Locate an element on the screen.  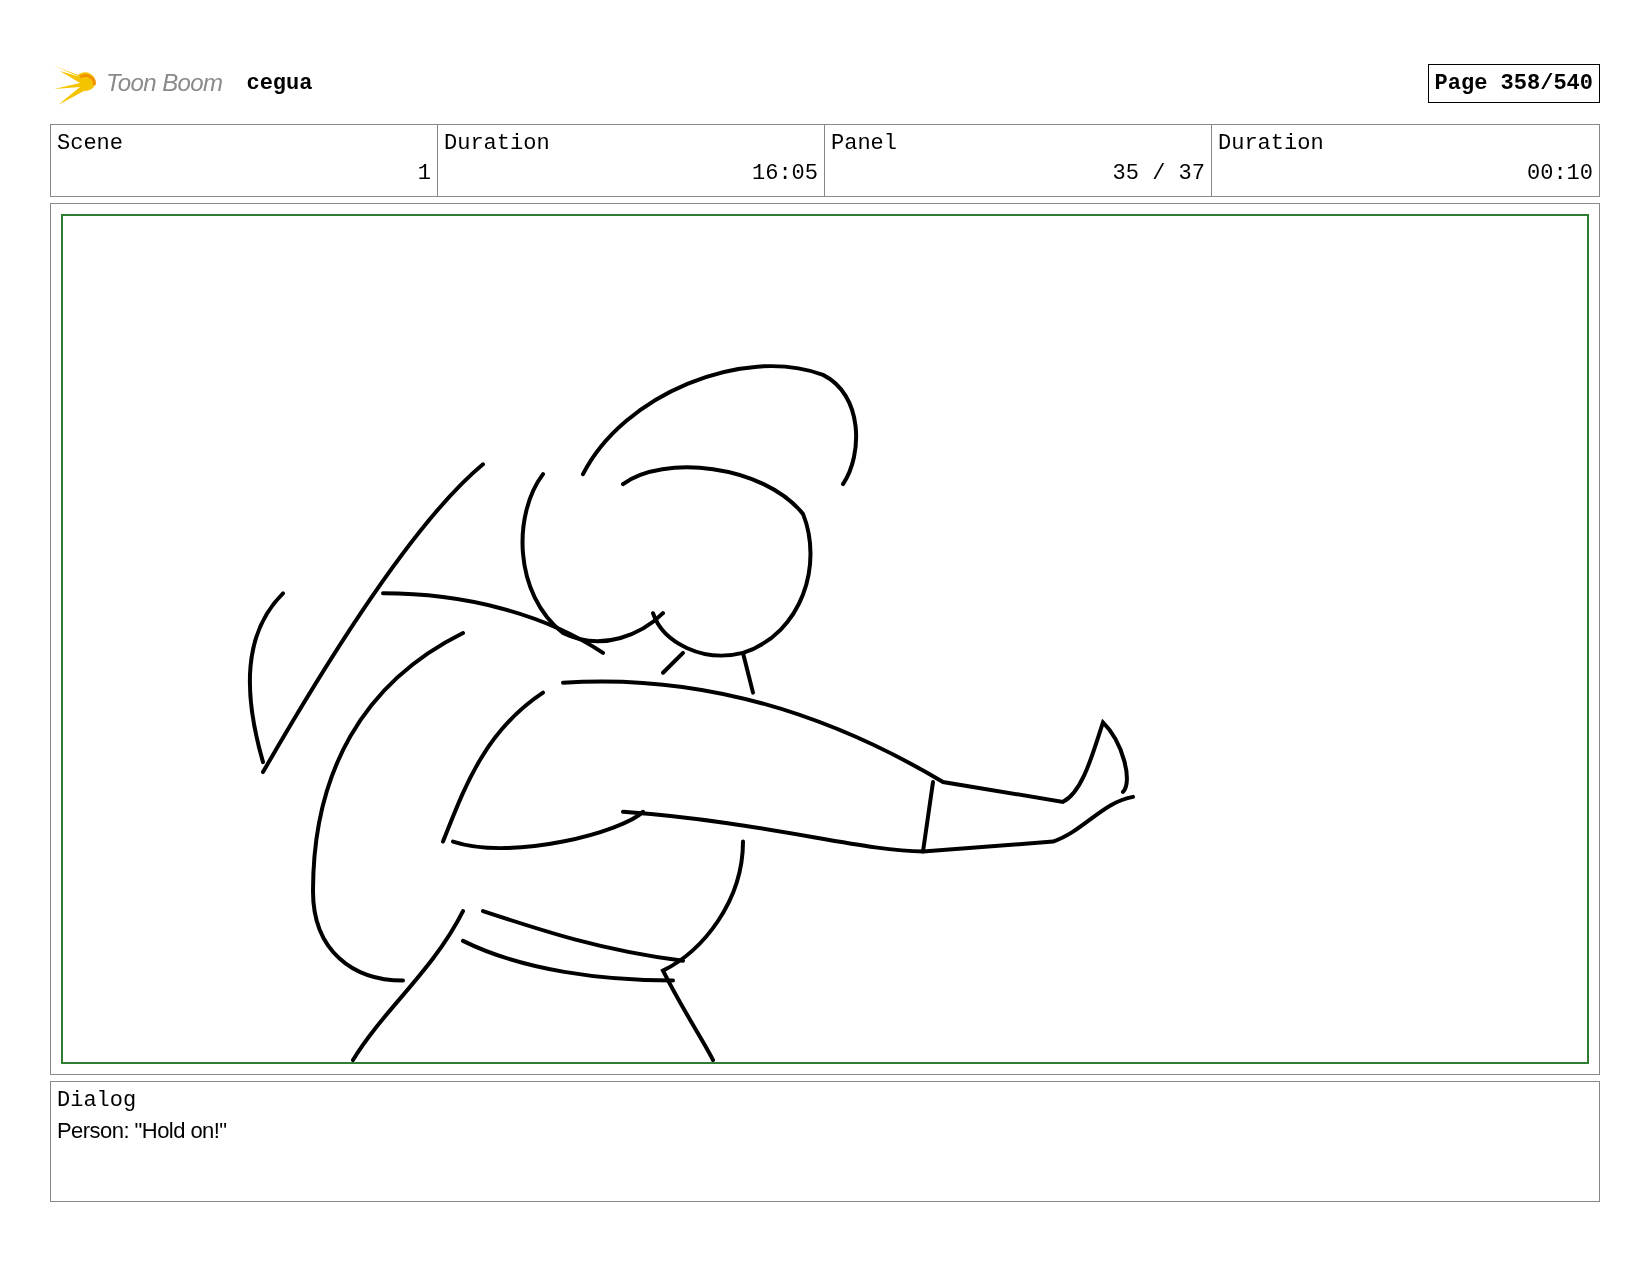
info-value: 16:05 is located at coordinates (785, 174).